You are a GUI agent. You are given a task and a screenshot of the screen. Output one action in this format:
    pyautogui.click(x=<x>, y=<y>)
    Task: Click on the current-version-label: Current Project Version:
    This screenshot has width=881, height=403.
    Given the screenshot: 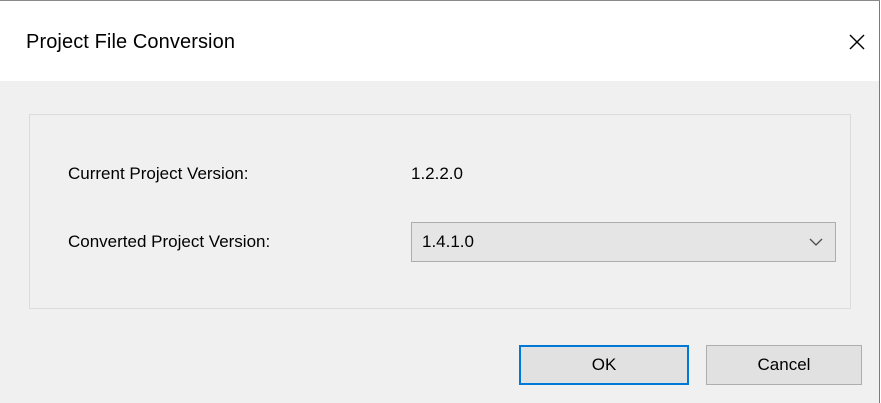 What is the action you would take?
    pyautogui.click(x=158, y=173)
    